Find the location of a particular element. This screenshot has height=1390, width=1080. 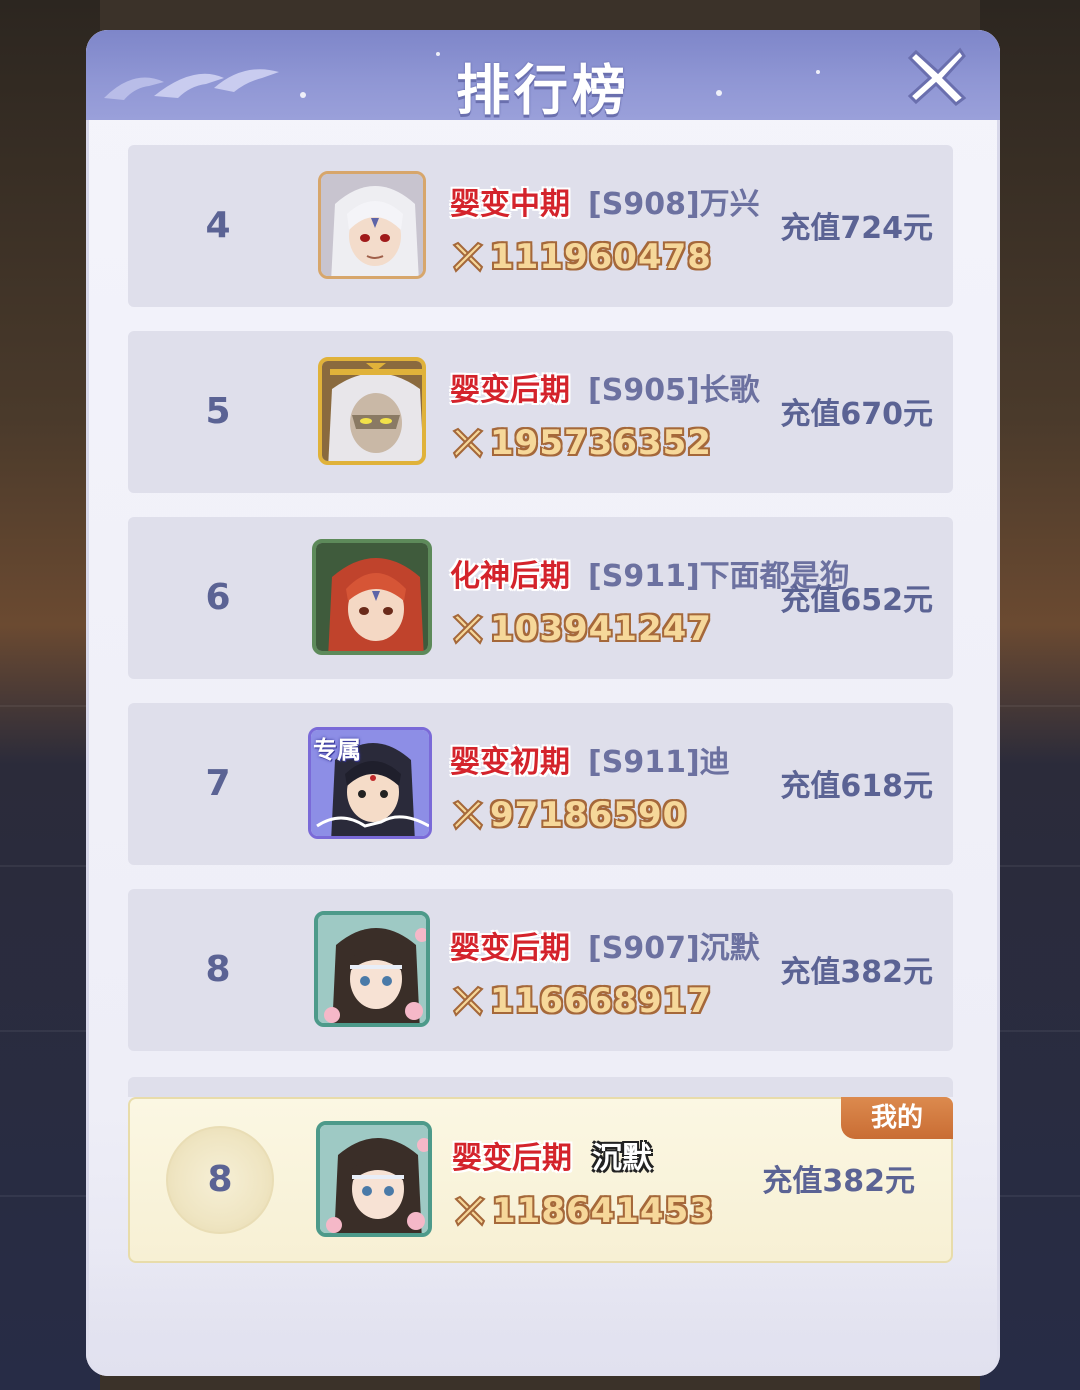

rank-number: 4 is located at coordinates (218, 225).